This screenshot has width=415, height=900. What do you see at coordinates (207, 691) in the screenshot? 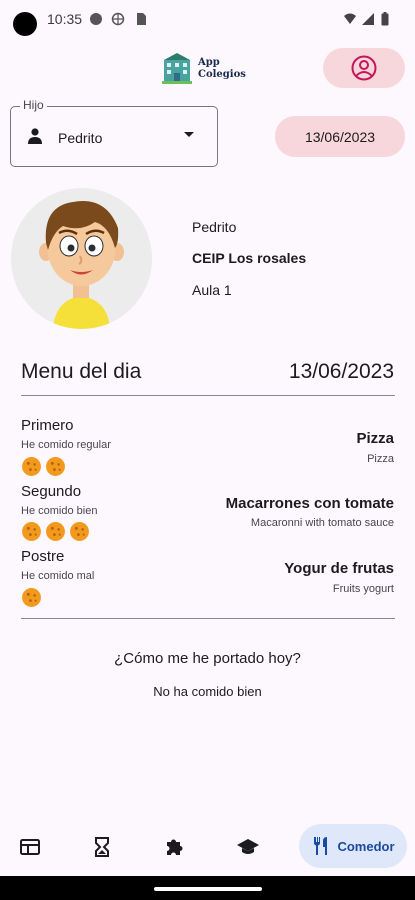
I see `behavior-answer: No ha comido bien` at bounding box center [207, 691].